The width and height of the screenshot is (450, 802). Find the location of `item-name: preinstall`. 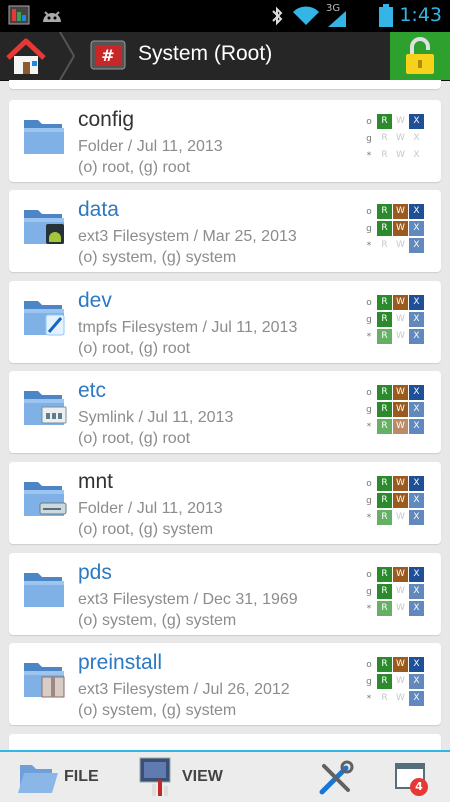

item-name: preinstall is located at coordinates (120, 662).